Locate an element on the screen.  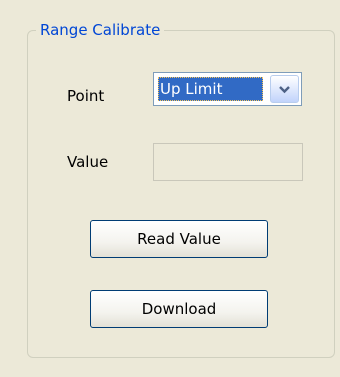
point-select-value: Up Limit is located at coordinates (210, 89).